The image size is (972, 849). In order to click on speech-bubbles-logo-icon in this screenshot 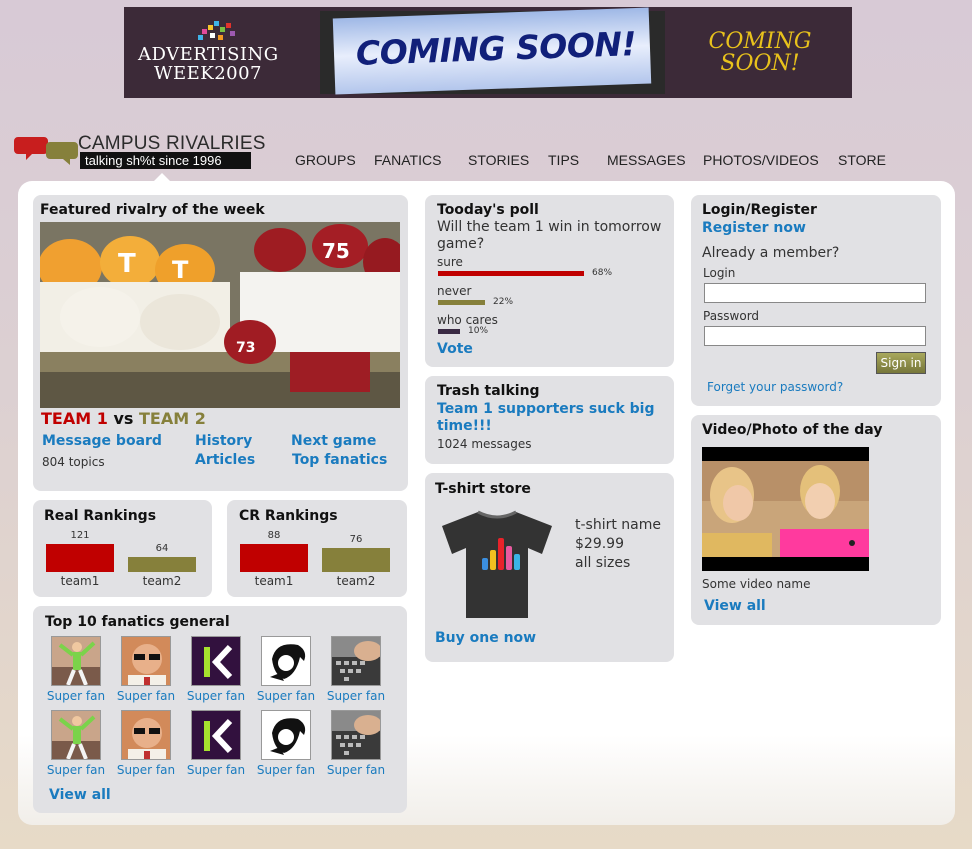, I will do `click(47, 151)`.